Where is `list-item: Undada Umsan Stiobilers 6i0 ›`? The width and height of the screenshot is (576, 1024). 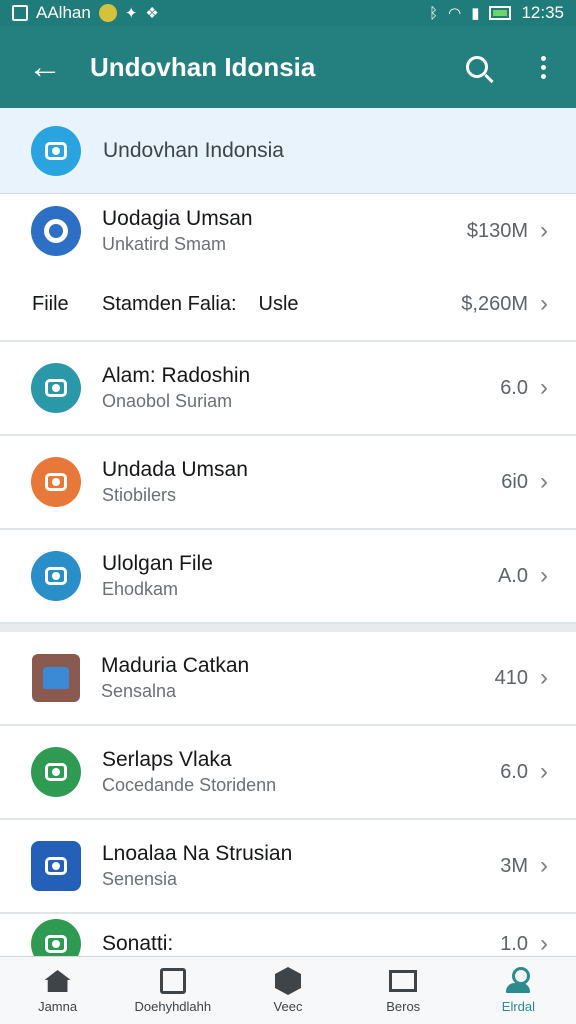
list-item: Undada Umsan Stiobilers 6i0 › is located at coordinates (288, 483).